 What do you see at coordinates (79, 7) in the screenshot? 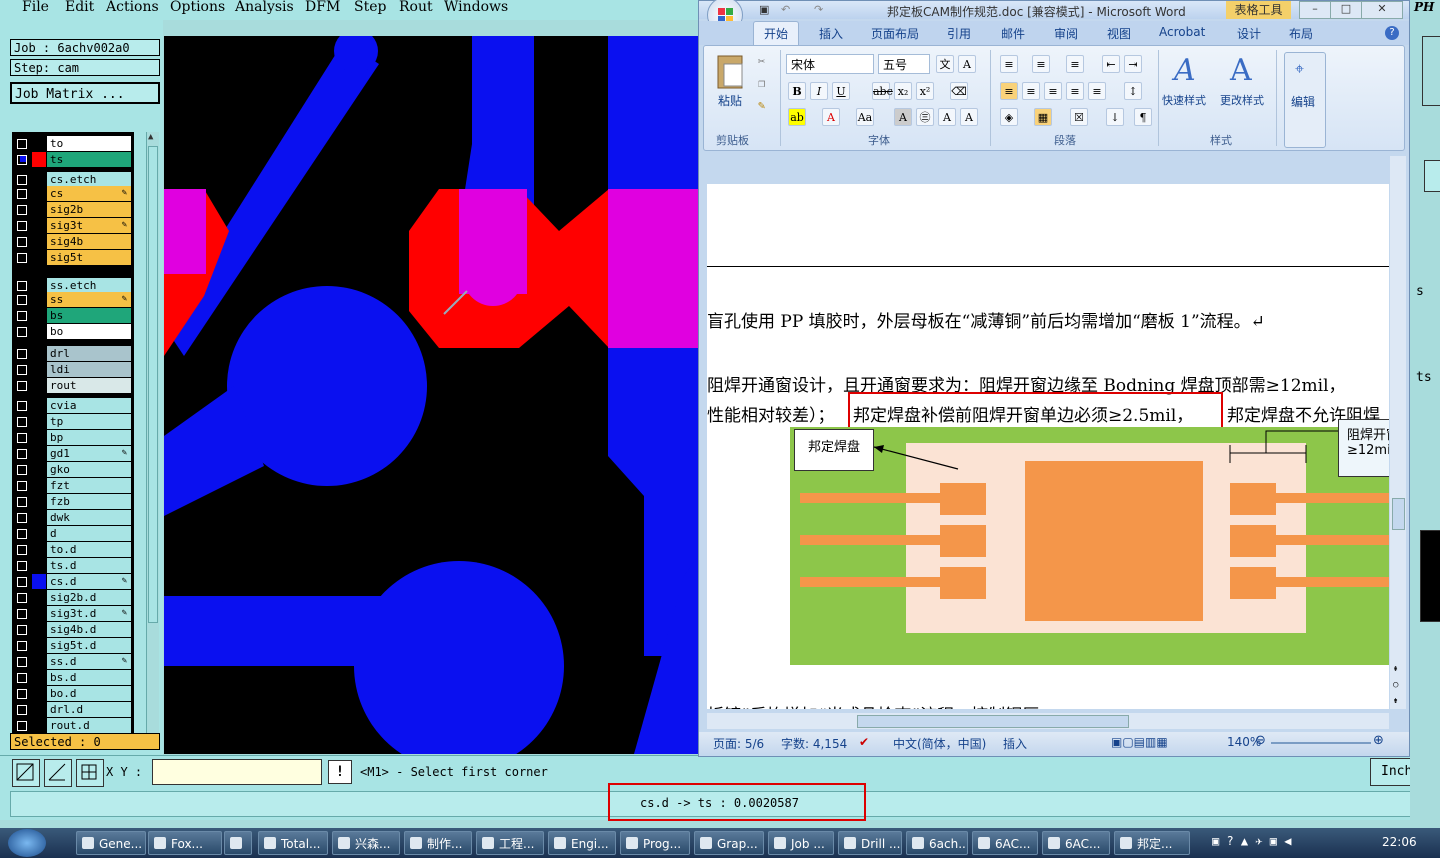
I see `menu-edit: Edit` at bounding box center [79, 7].